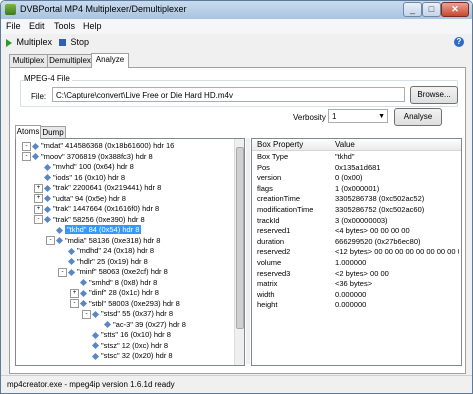 Image resolution: width=473 pixels, height=394 pixels. I want to click on tree-node: - "mdia" 58136 (0xe318) hdr 8, so click(103, 241).